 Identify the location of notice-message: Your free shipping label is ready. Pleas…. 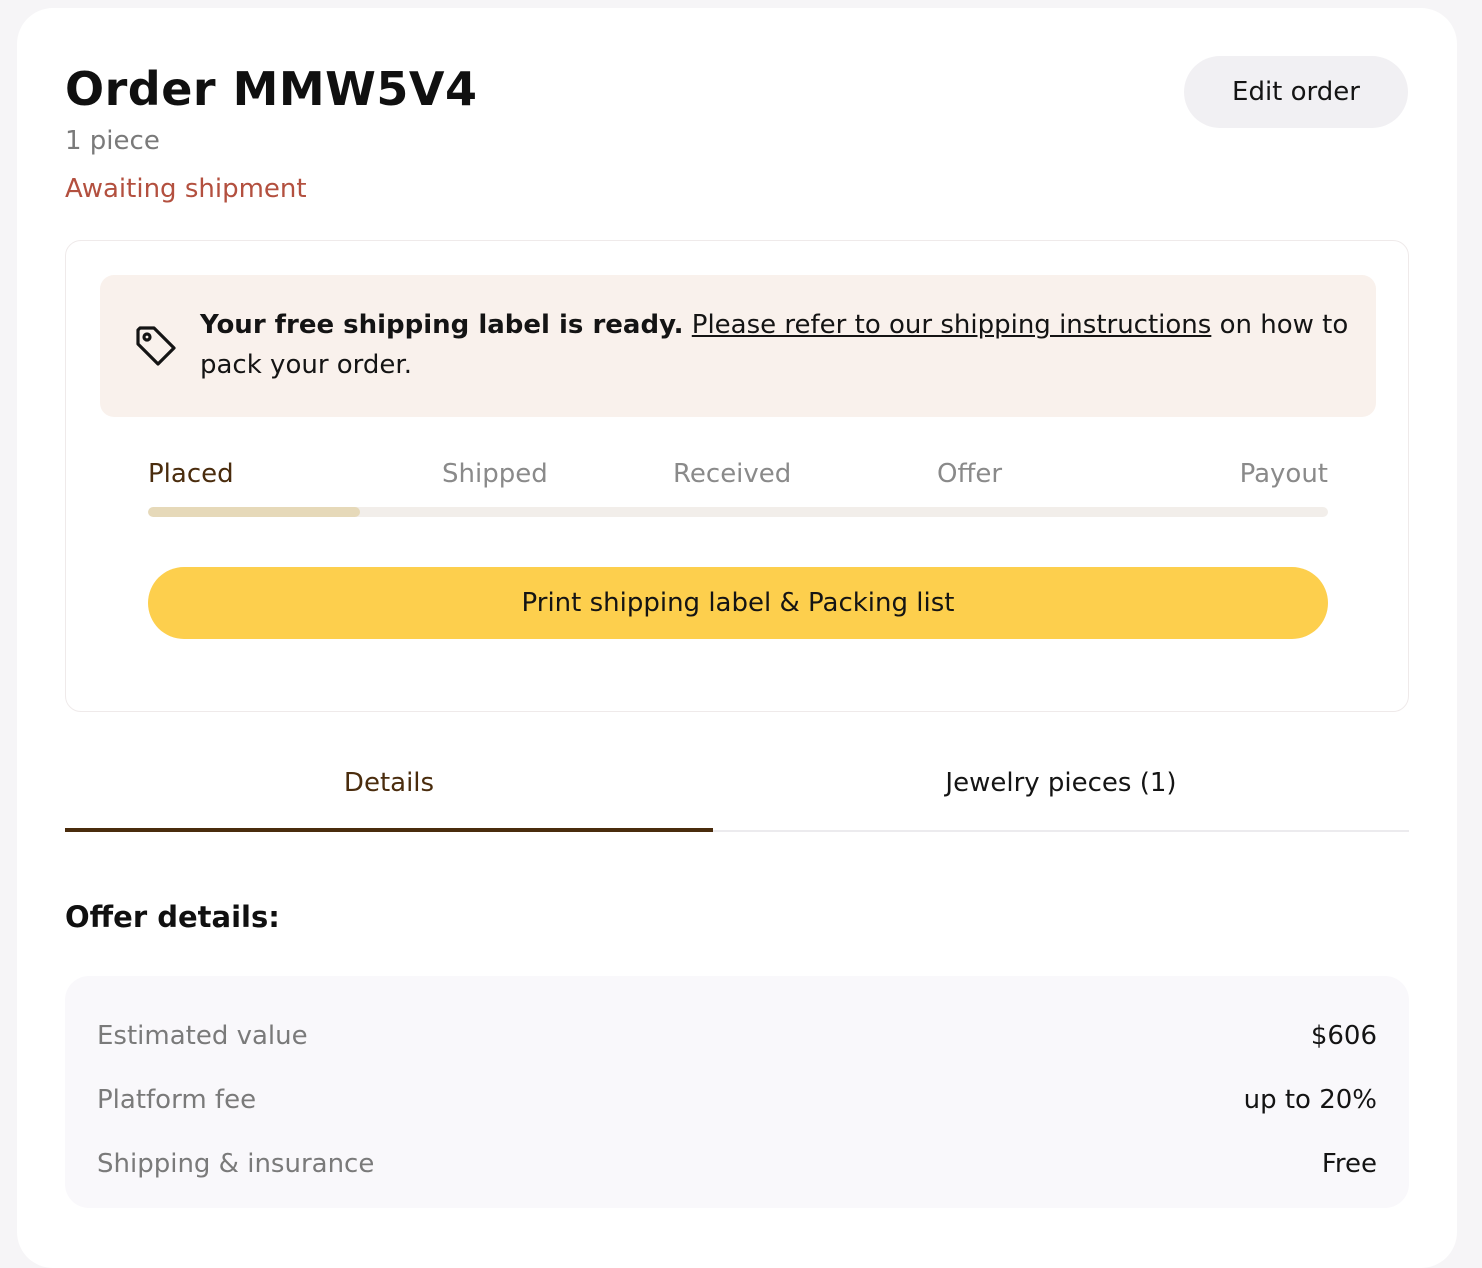
(775, 345).